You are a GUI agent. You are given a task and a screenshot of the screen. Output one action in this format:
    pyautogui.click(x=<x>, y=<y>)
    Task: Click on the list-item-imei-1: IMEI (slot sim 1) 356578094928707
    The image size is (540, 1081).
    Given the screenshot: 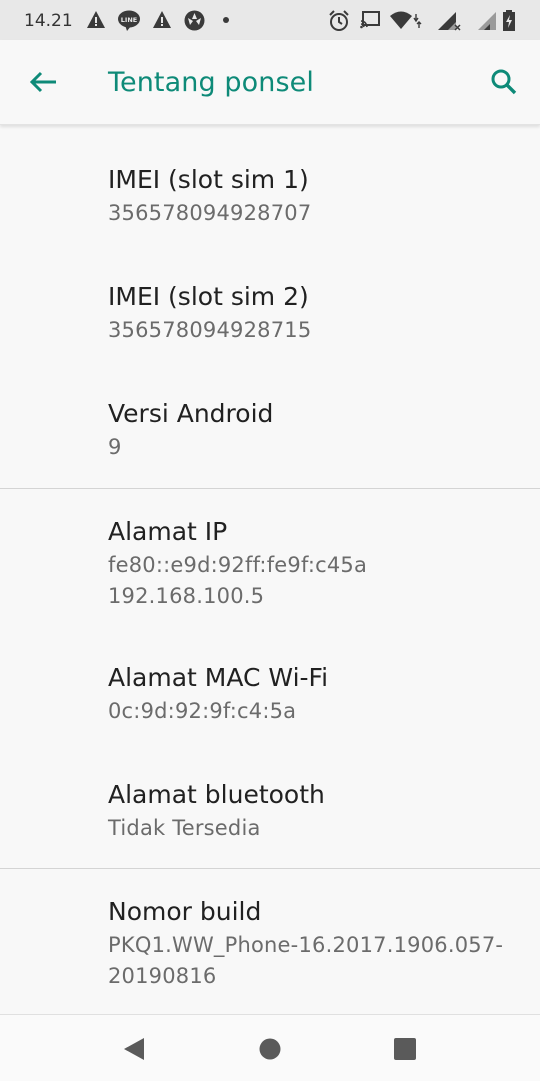 What is the action you would take?
    pyautogui.click(x=209, y=196)
    